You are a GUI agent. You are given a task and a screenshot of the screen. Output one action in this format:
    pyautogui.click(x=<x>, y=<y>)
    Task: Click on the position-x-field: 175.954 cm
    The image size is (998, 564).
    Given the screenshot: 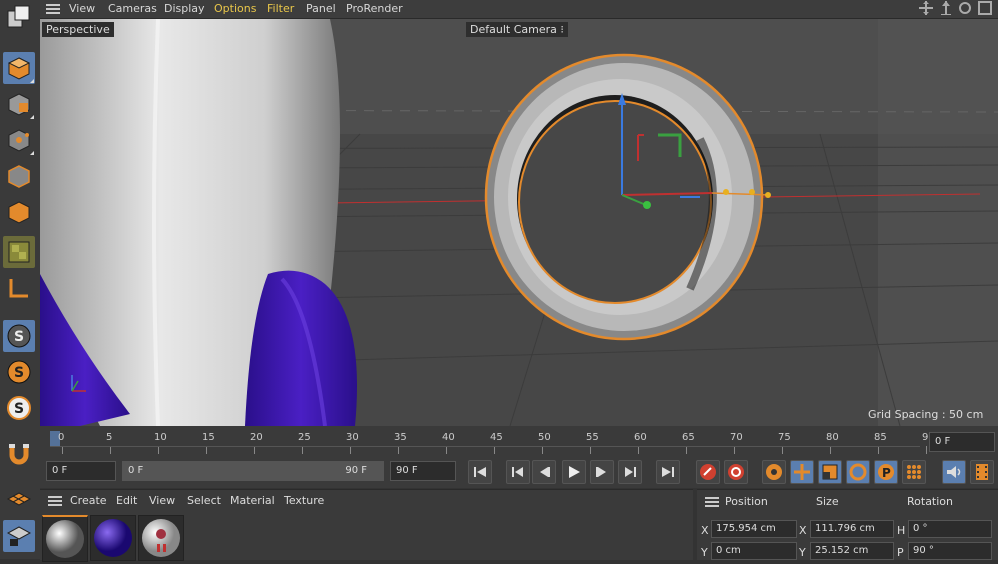 What is the action you would take?
    pyautogui.click(x=754, y=529)
    